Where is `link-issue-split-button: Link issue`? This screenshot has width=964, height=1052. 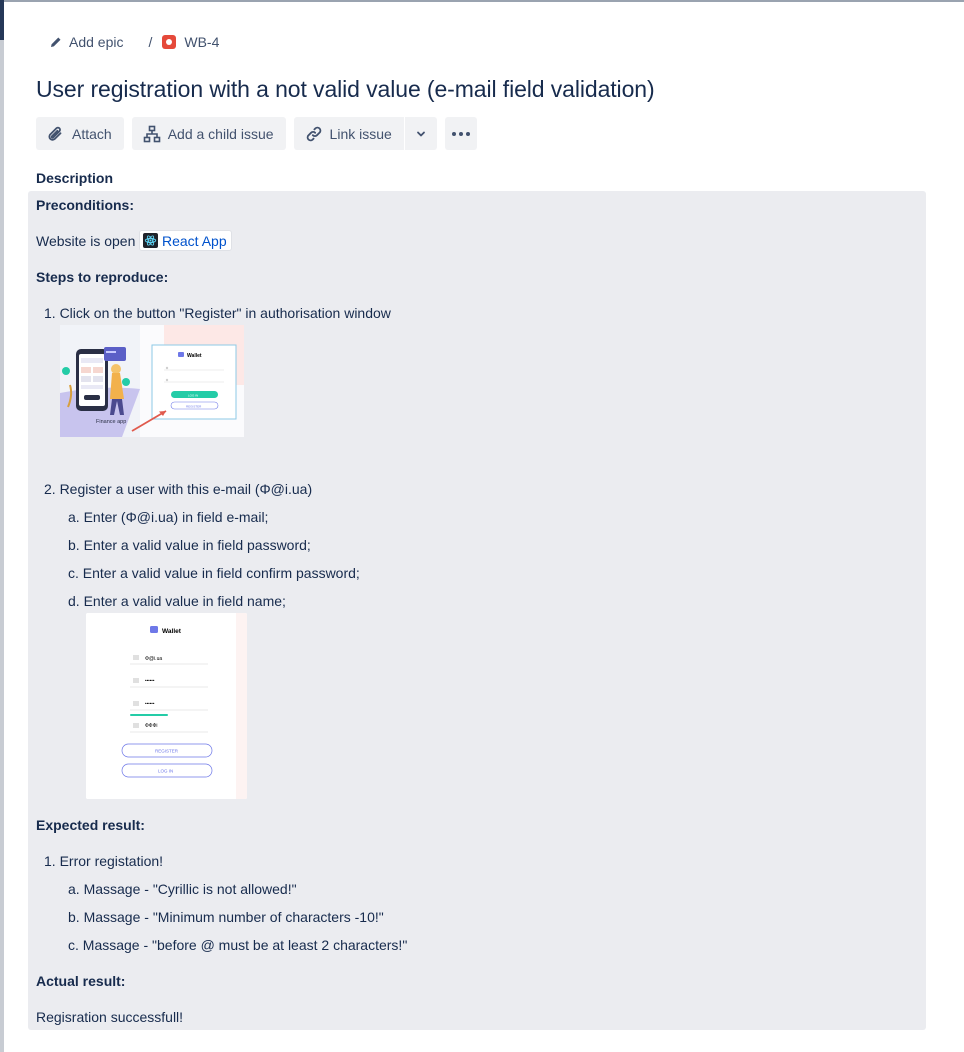
link-issue-split-button: Link issue is located at coordinates (365, 133).